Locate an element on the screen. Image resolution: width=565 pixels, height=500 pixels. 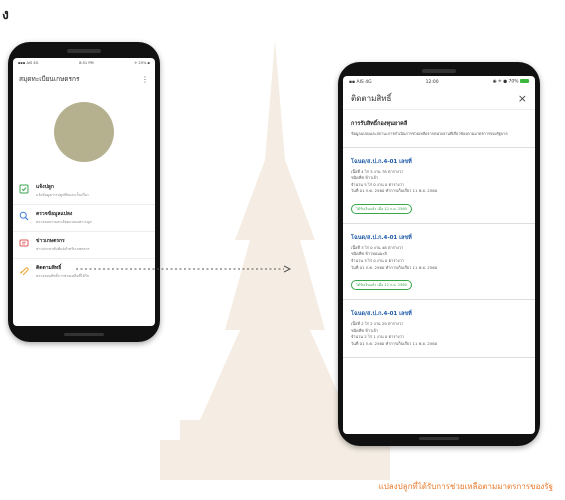
overflow-menu-icon: ⋮ is located at coordinates (145, 79).